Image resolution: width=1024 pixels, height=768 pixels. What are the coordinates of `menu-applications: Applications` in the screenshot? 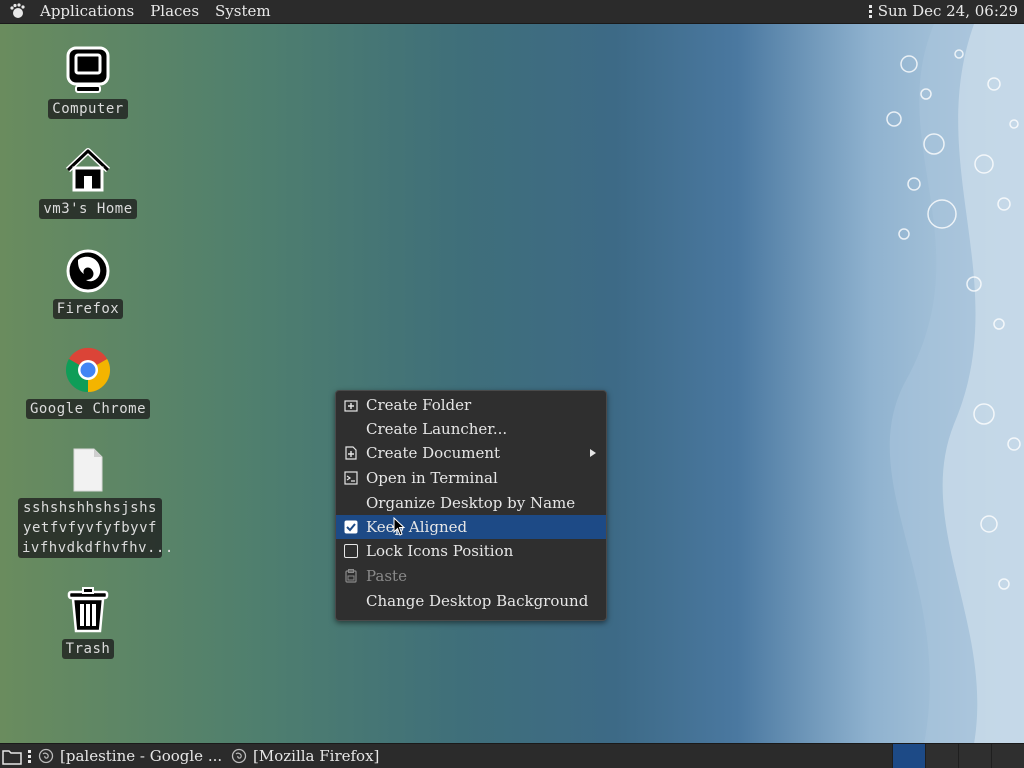 It's located at (87, 11).